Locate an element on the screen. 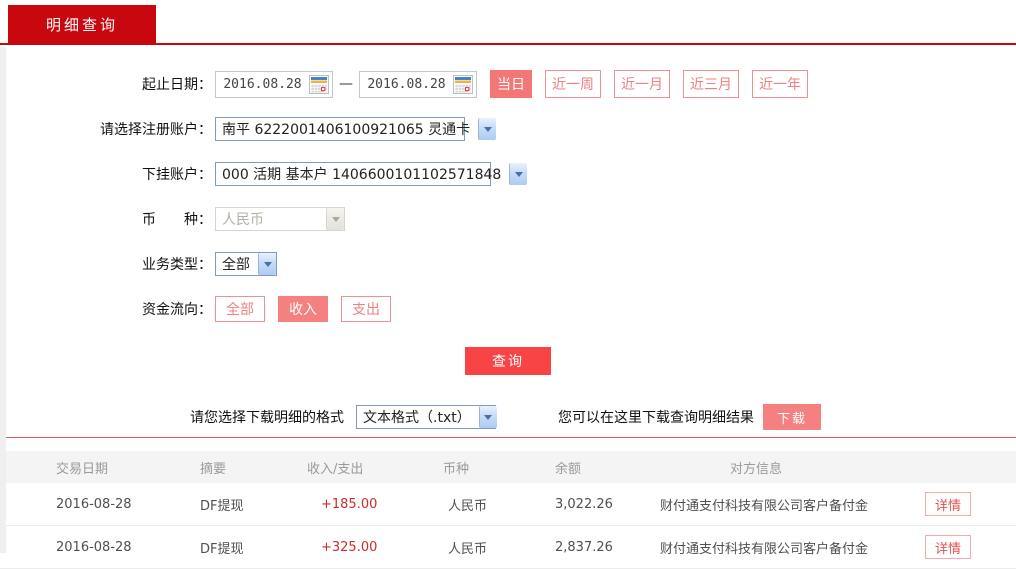 This screenshot has height=569, width=1016. register-account-select: 南平 6222001406100921065 灵通卡 is located at coordinates (356, 129).